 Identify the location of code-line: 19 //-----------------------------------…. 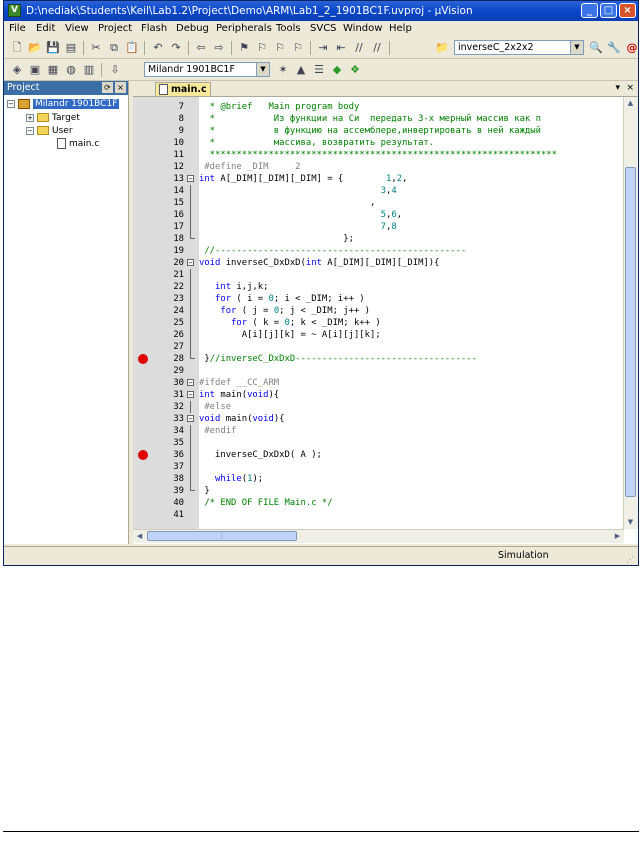
(378, 251).